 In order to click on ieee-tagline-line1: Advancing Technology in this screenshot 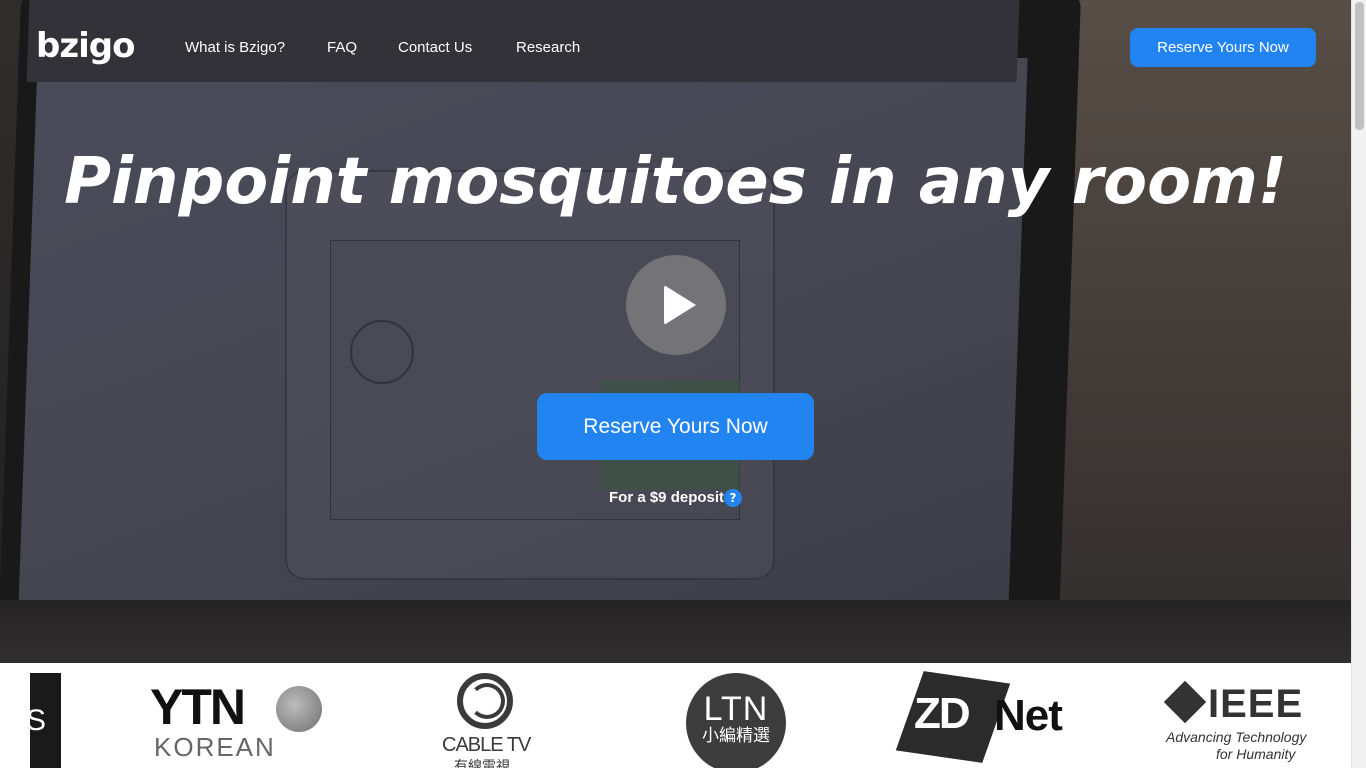, I will do `click(1236, 737)`.